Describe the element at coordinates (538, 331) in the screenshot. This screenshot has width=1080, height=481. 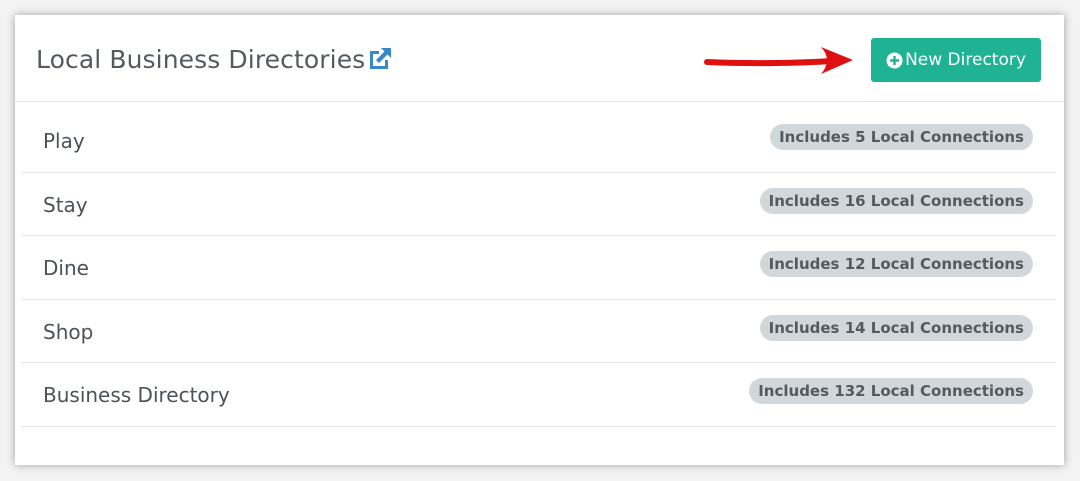
I see `list-item: Shop Includes 14 Local Connections` at that location.